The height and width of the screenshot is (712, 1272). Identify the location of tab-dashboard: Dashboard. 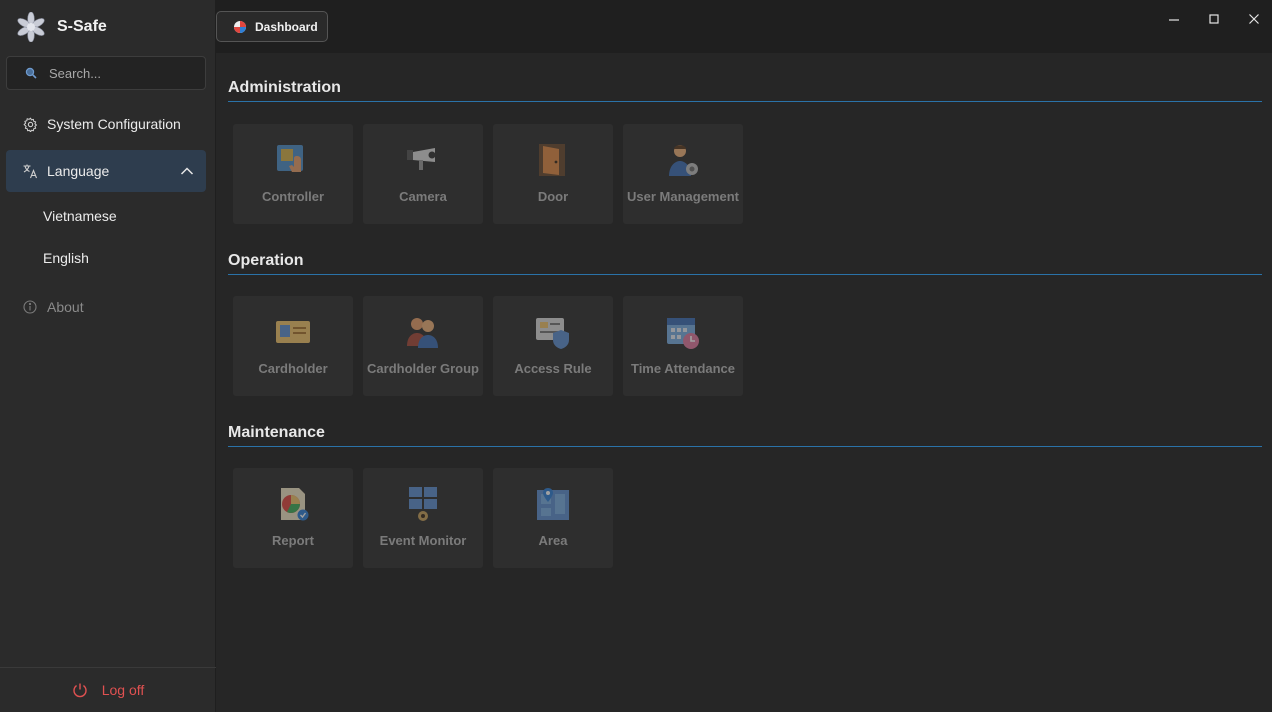
(272, 26).